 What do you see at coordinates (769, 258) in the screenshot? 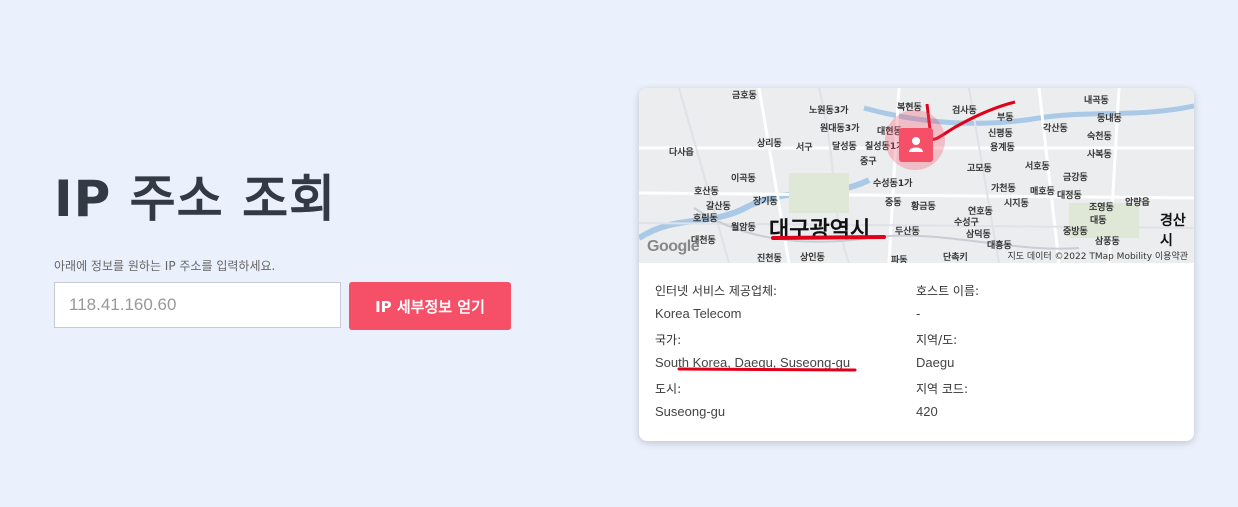
I see `map-place-label: 진천동` at bounding box center [769, 258].